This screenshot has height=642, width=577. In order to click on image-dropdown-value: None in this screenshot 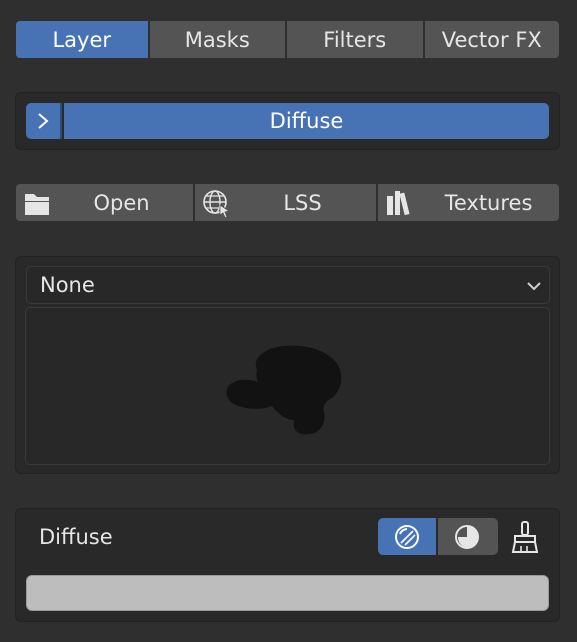, I will do `click(67, 285)`.